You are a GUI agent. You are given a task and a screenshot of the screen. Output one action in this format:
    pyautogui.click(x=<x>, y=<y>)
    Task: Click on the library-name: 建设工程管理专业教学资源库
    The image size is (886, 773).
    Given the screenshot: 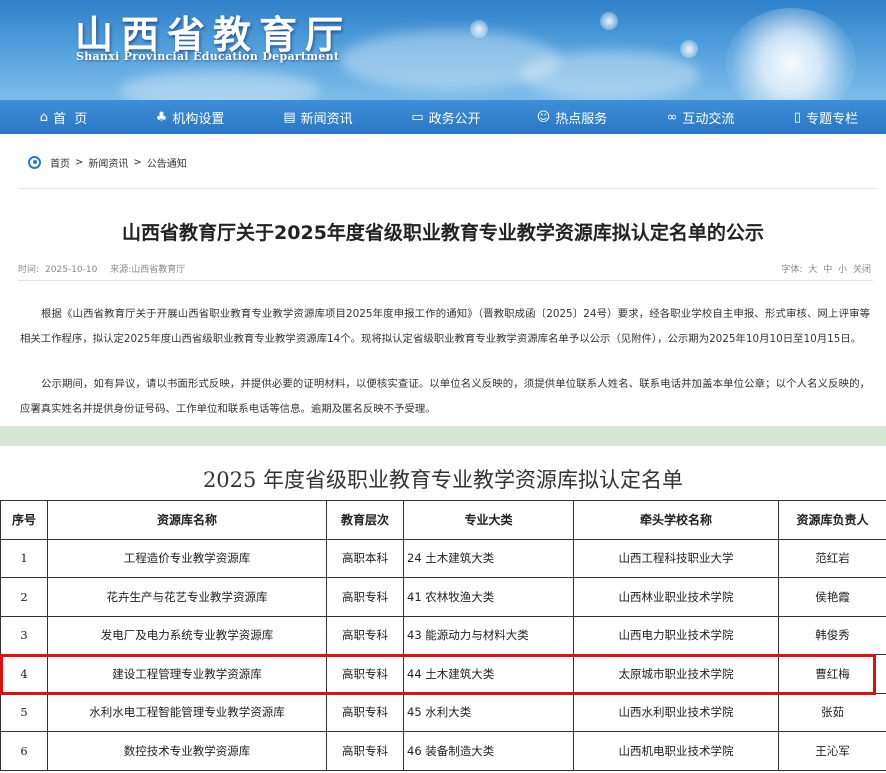 What is the action you would take?
    pyautogui.click(x=187, y=674)
    